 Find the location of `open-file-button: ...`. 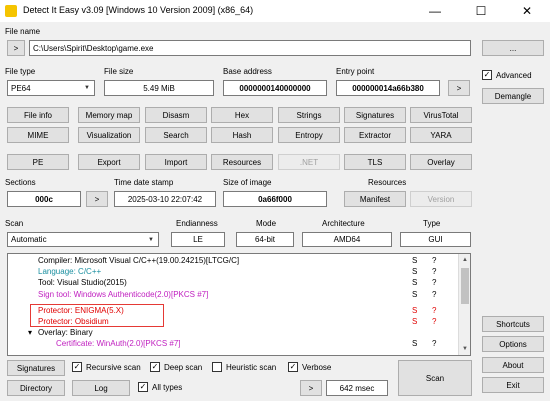

open-file-button: ... is located at coordinates (513, 48).